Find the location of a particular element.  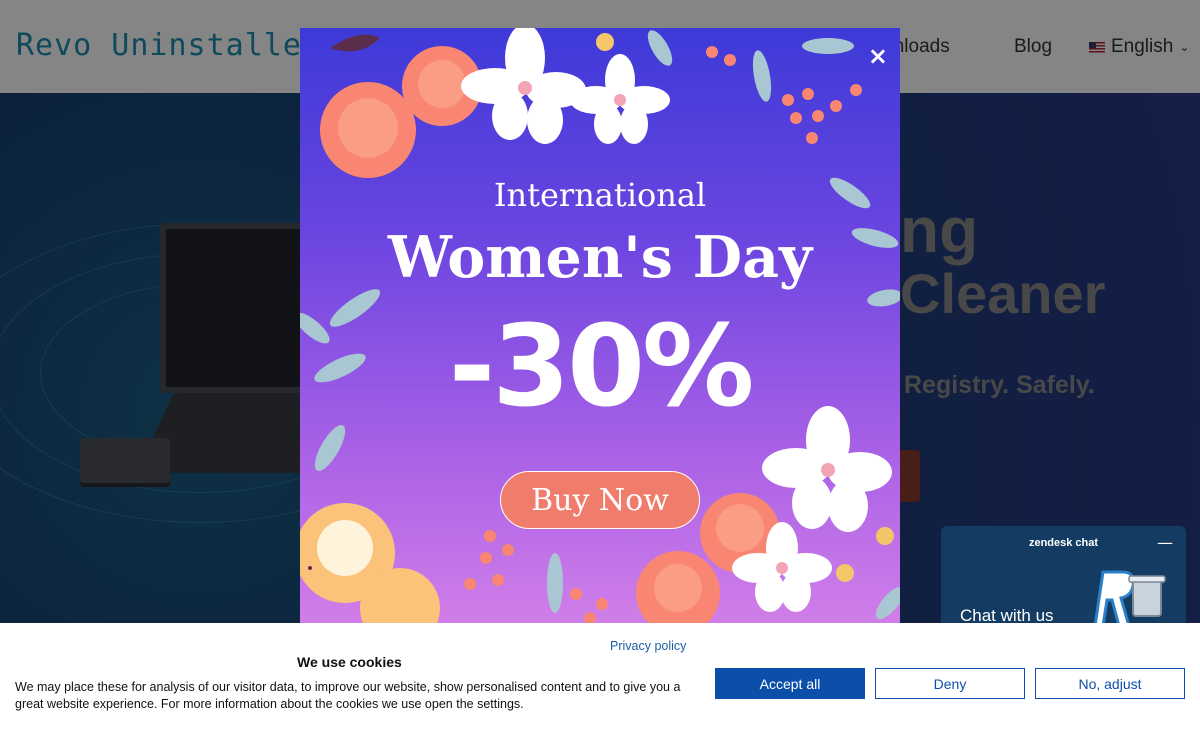

promo-heading-line1: International is located at coordinates (600, 195).